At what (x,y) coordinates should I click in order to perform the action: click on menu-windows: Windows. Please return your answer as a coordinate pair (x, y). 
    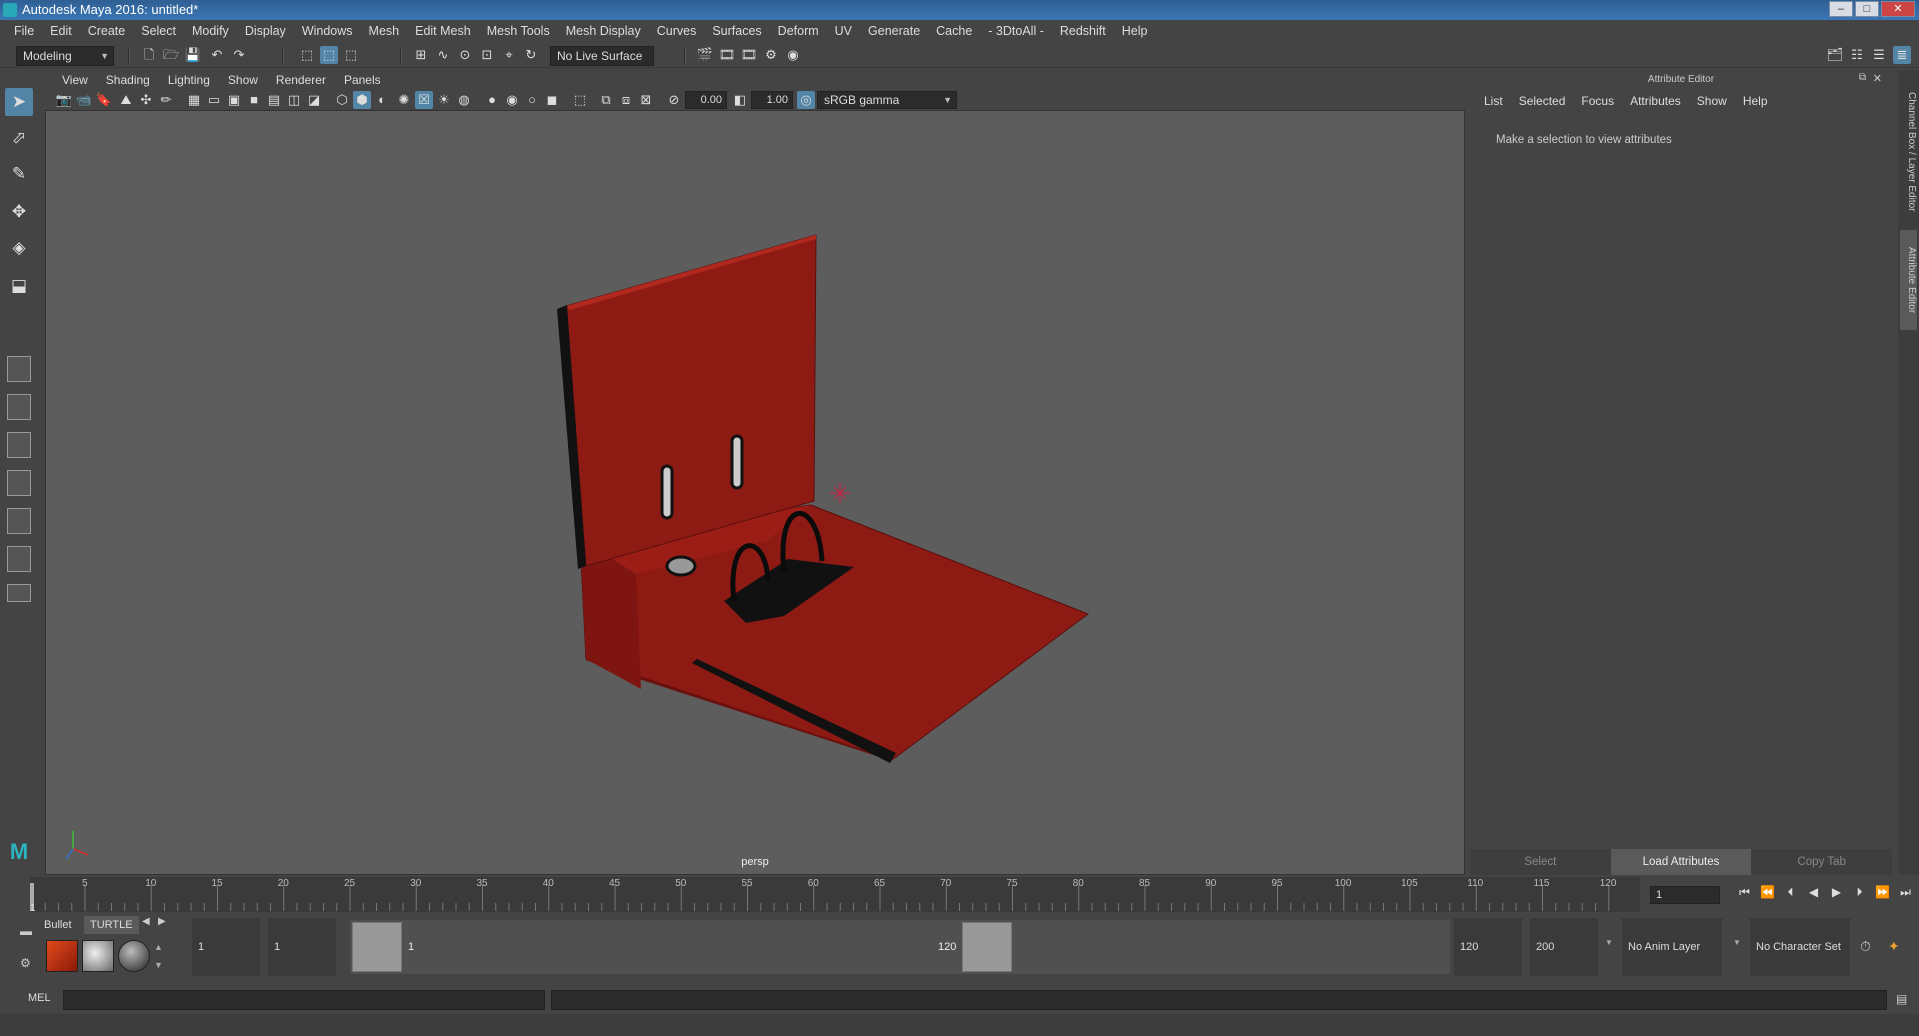
    Looking at the image, I should click on (327, 31).